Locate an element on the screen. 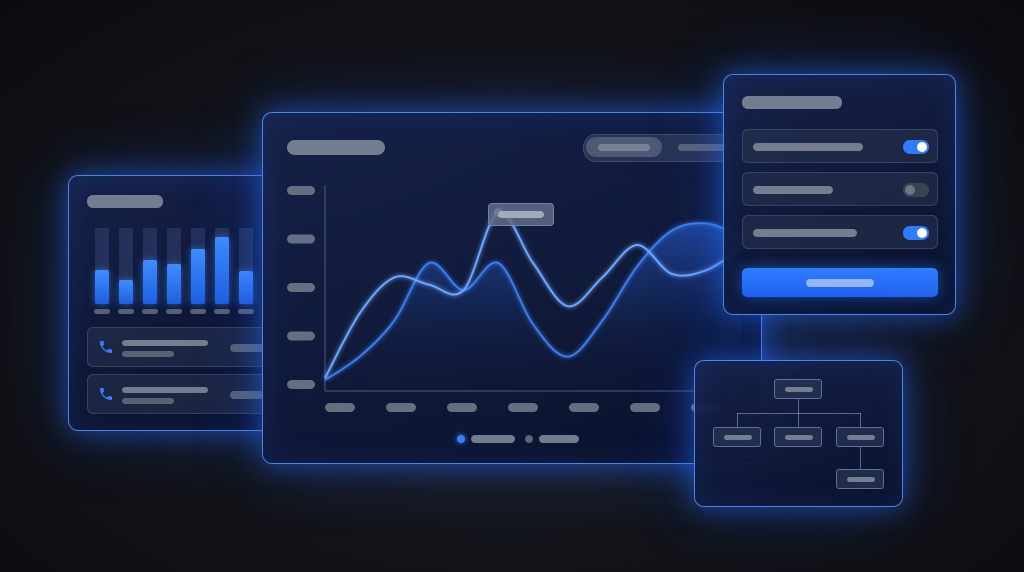 The image size is (1024, 572). primary-action-button is located at coordinates (840, 282).